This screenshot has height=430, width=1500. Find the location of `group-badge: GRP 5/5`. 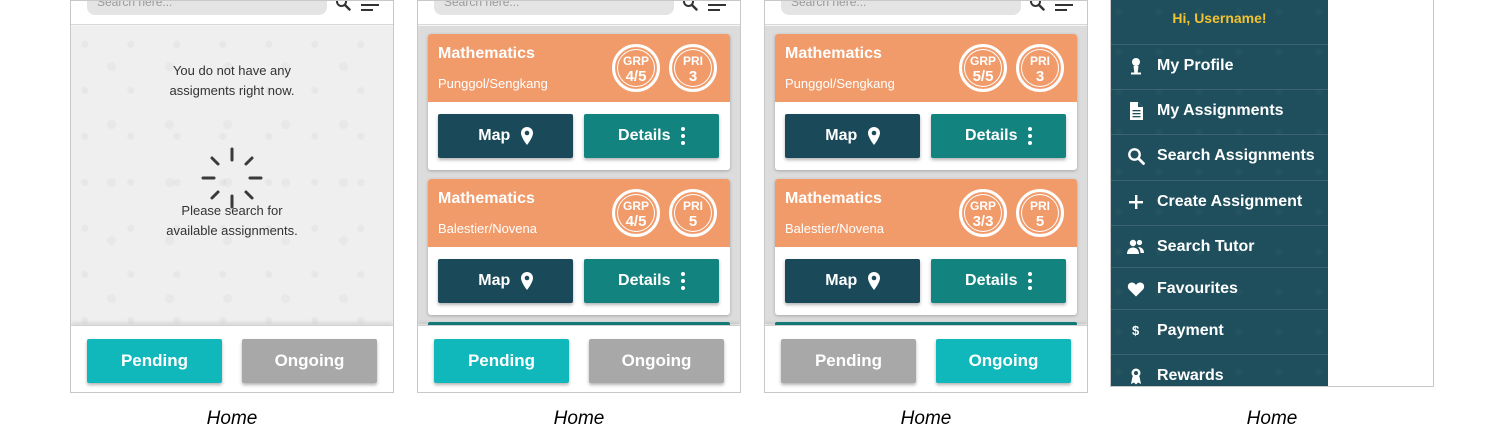

group-badge: GRP 5/5 is located at coordinates (983, 68).